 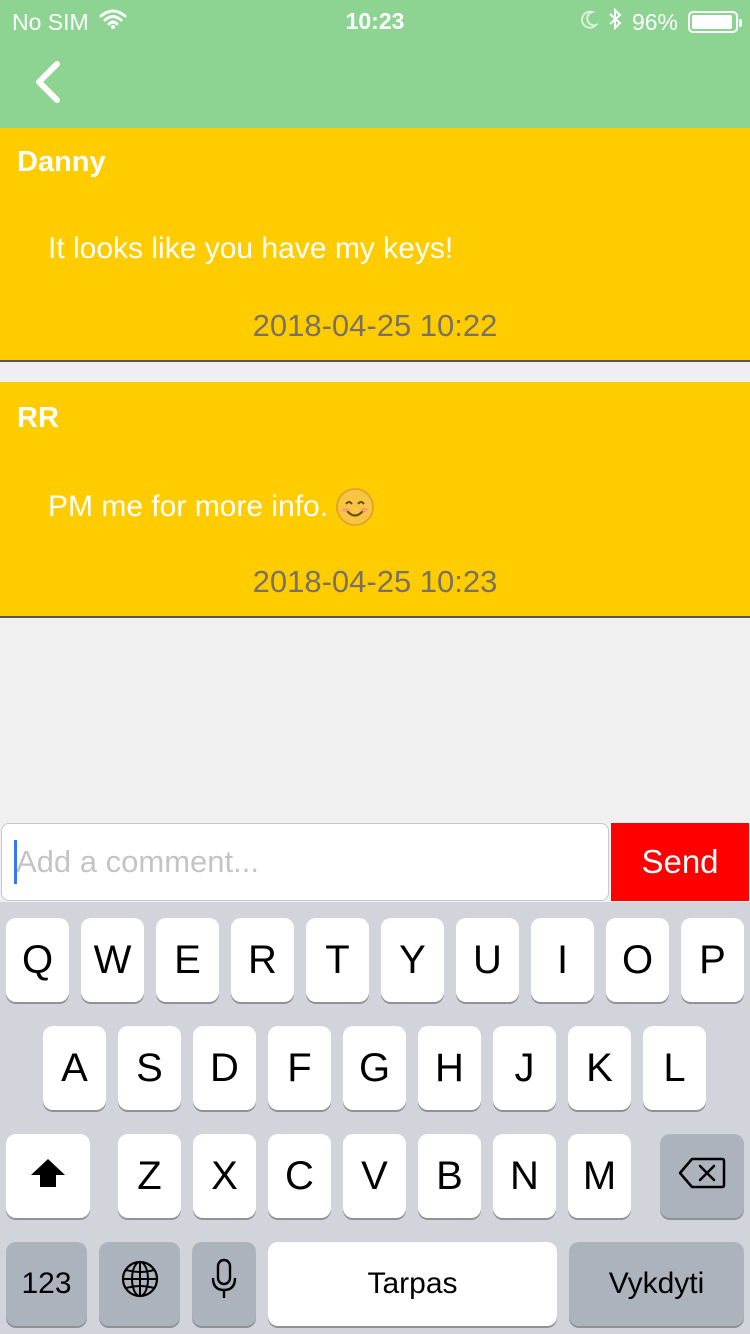 I want to click on key-k: K, so click(x=599, y=1068).